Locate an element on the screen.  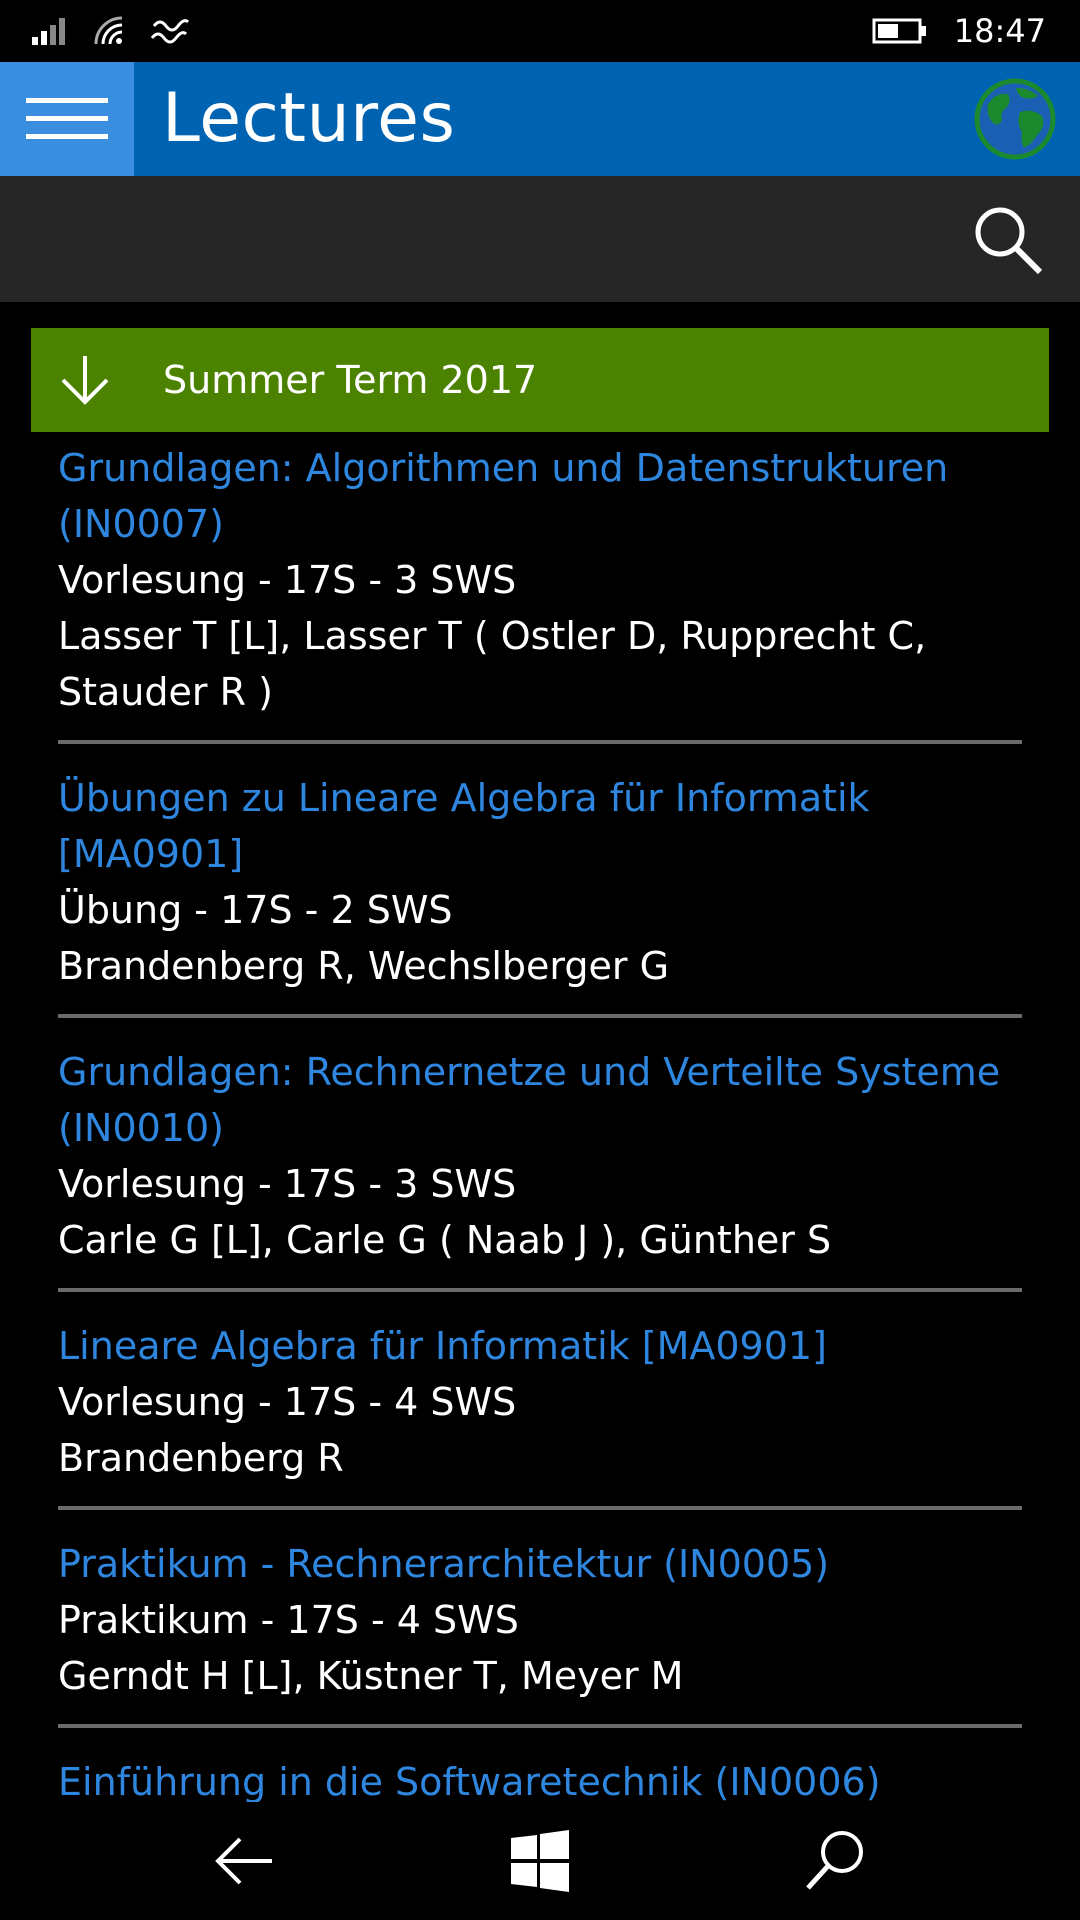
clock: 18:47 is located at coordinates (999, 31).